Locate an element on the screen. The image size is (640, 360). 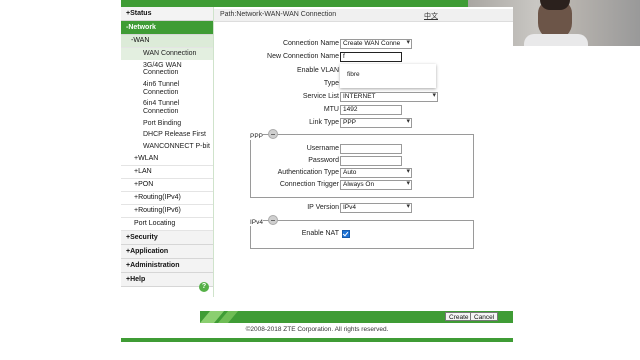
connection-name-select: Create WAN Conne is located at coordinates (376, 44).